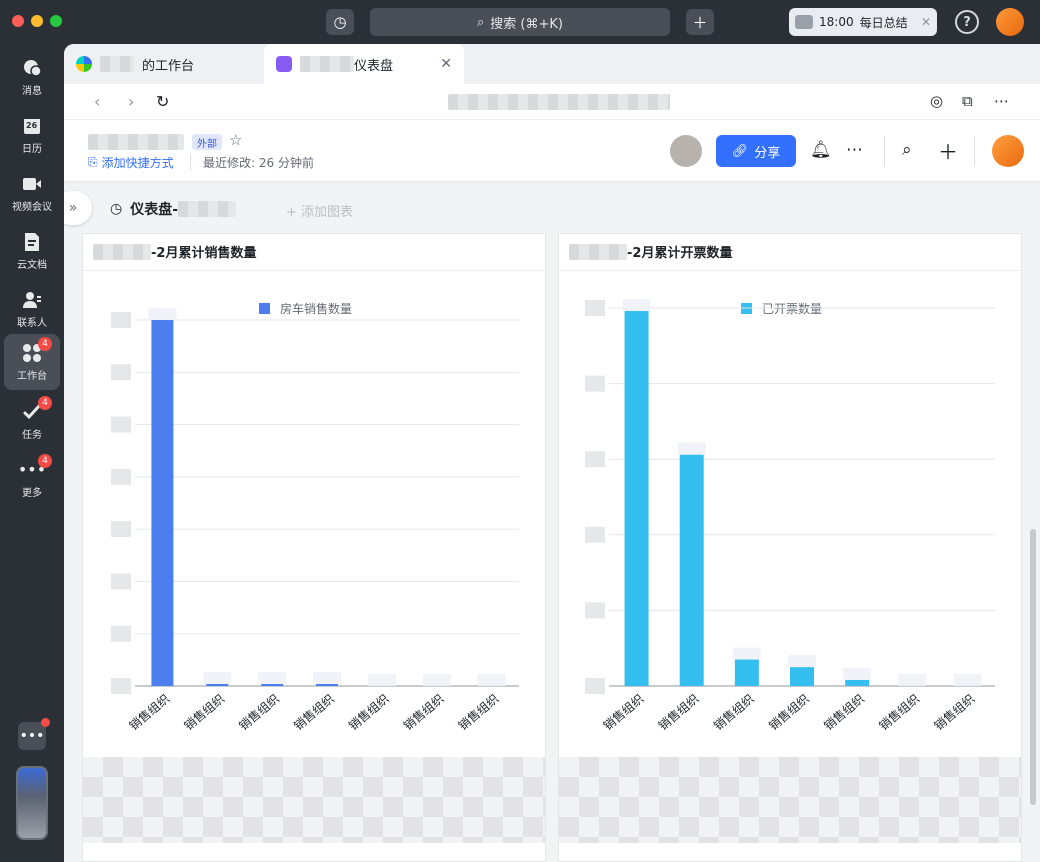  Describe the element at coordinates (173, 209) in the screenshot. I see `dashboard-title: ◷ 仪表盘-` at that location.